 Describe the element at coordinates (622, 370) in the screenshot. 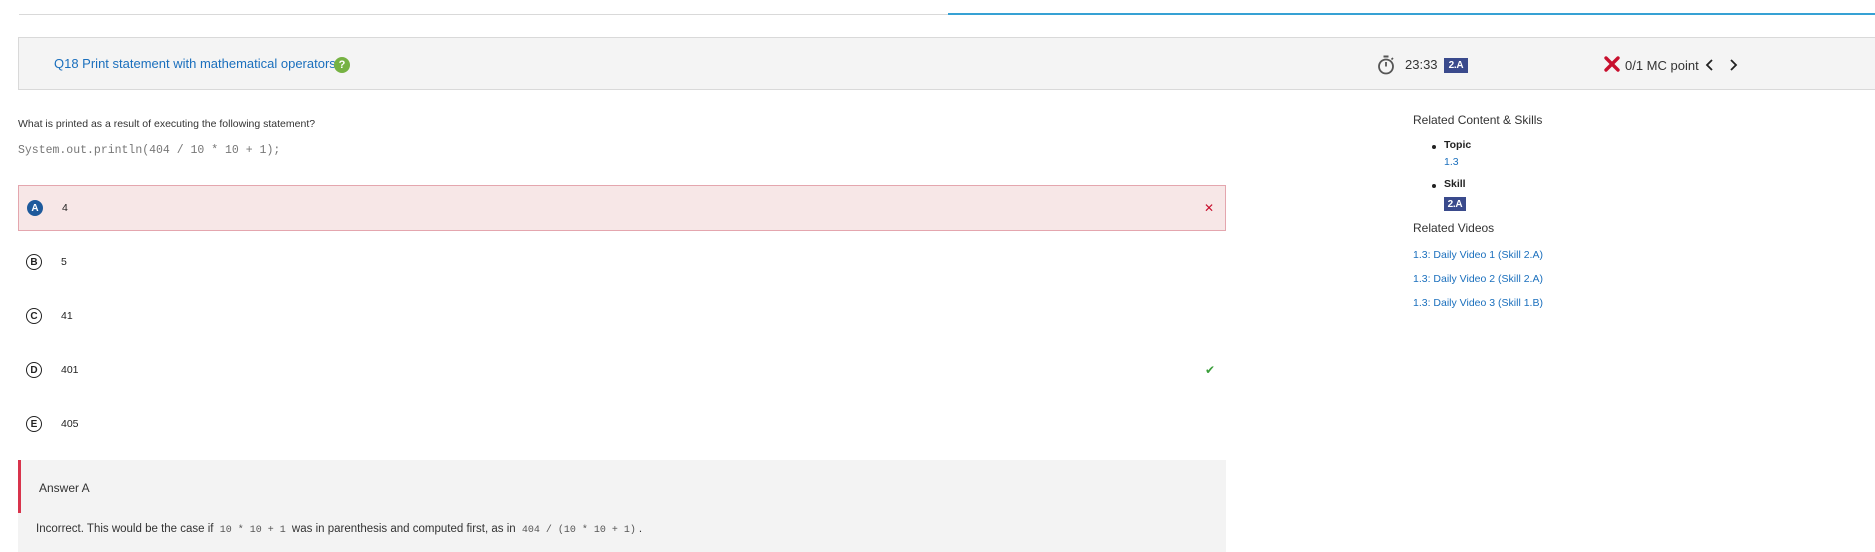

I see `choice-d: D 401 ✔` at that location.